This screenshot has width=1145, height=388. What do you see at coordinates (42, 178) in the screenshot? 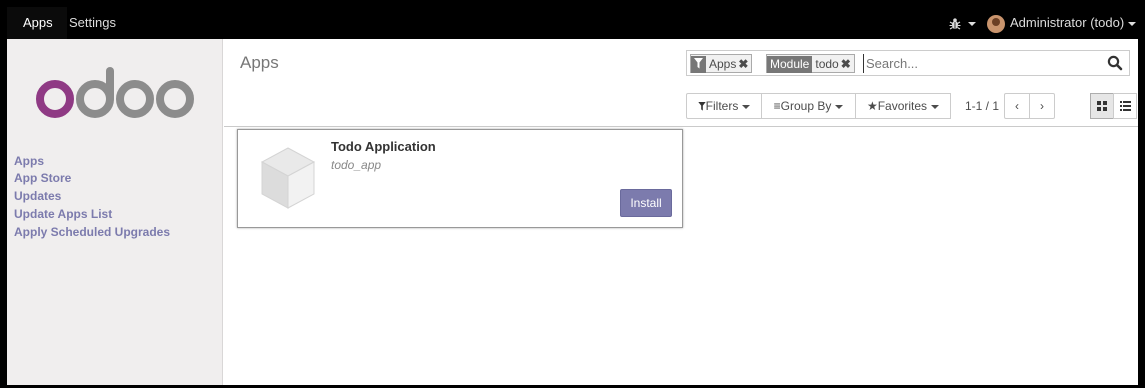
I see `sidebar-item-app-store: App Store` at bounding box center [42, 178].